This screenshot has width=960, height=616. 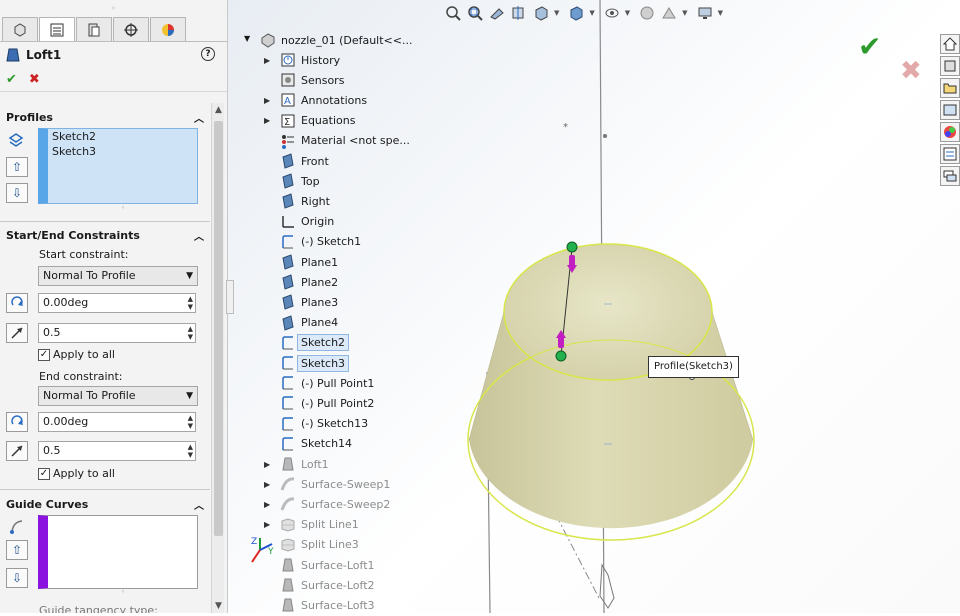 What do you see at coordinates (118, 166) in the screenshot?
I see `profiles-listbox: Sketch2 Sketch3` at bounding box center [118, 166].